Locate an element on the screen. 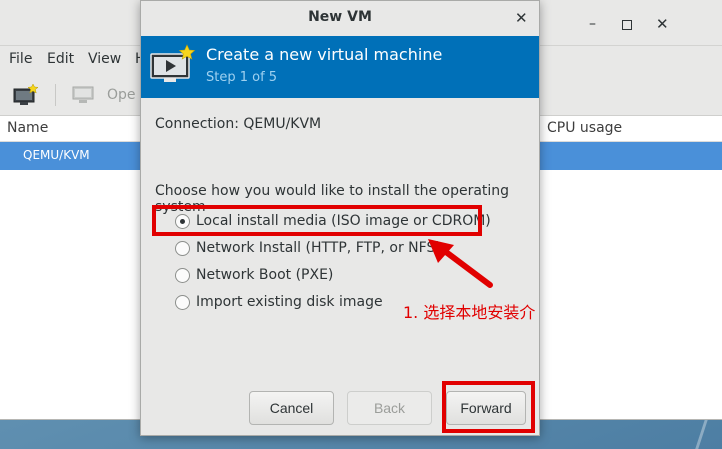  column-cpu-usage: CPU usage is located at coordinates (584, 128).